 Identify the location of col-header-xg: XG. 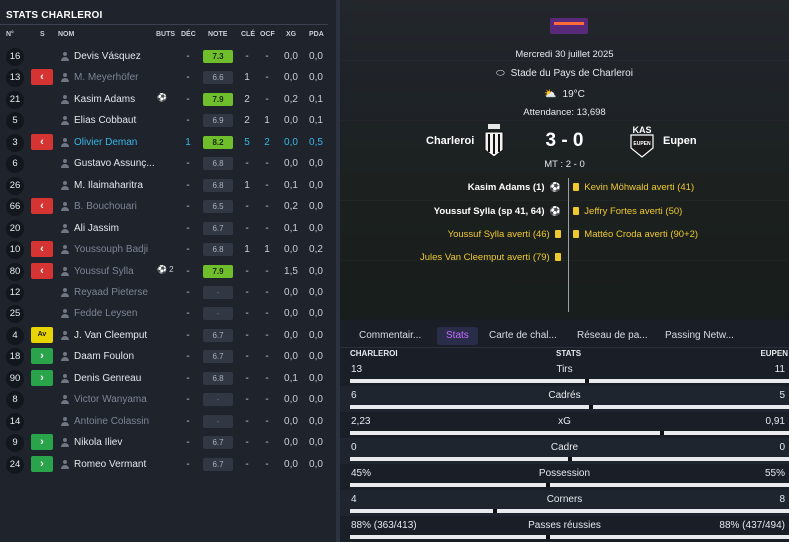
(291, 34).